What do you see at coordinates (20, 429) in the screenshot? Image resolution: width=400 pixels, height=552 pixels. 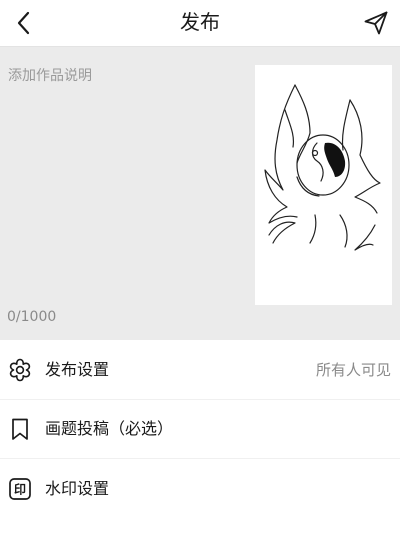 I see `bookmark-icon` at bounding box center [20, 429].